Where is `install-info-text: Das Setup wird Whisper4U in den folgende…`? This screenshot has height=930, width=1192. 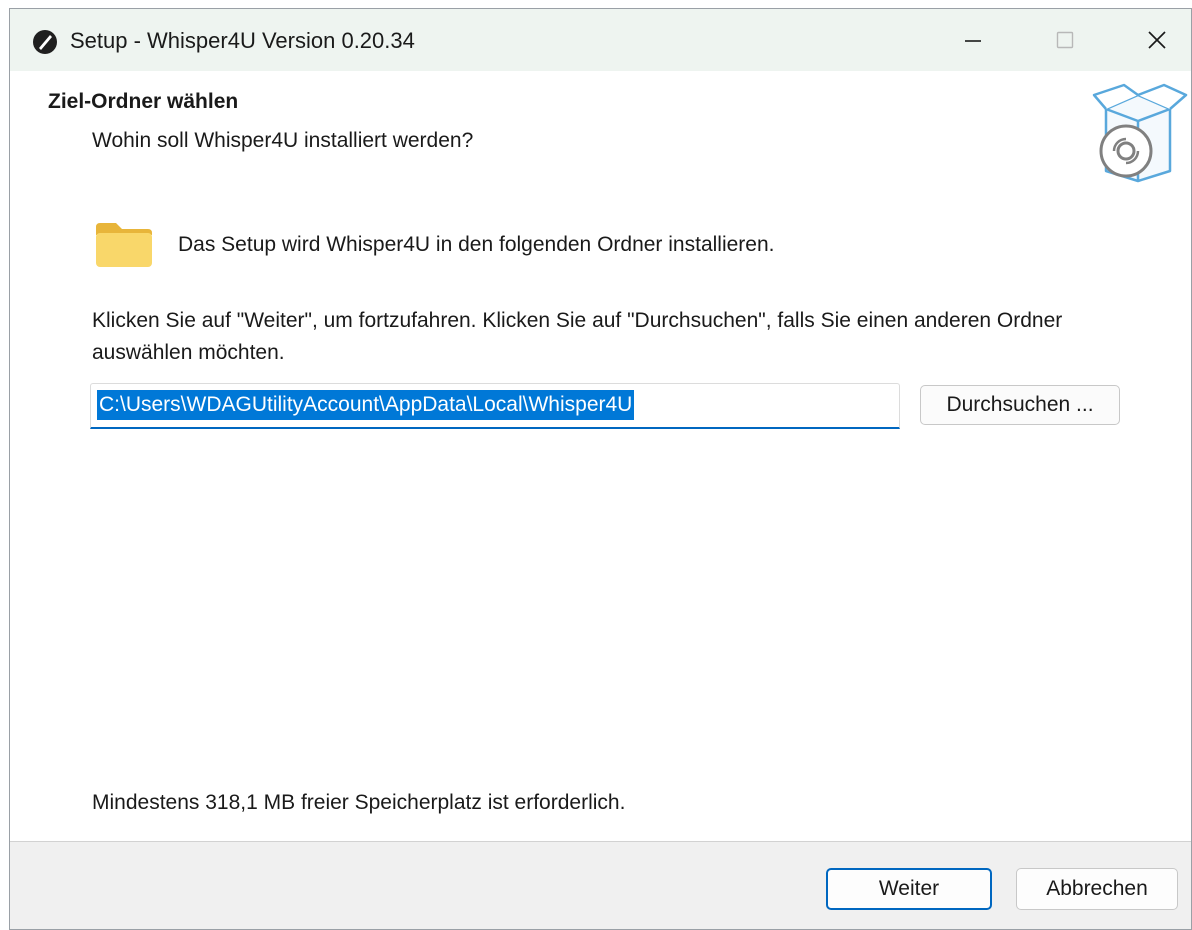
install-info-text: Das Setup wird Whisper4U in den folgende… is located at coordinates (476, 244).